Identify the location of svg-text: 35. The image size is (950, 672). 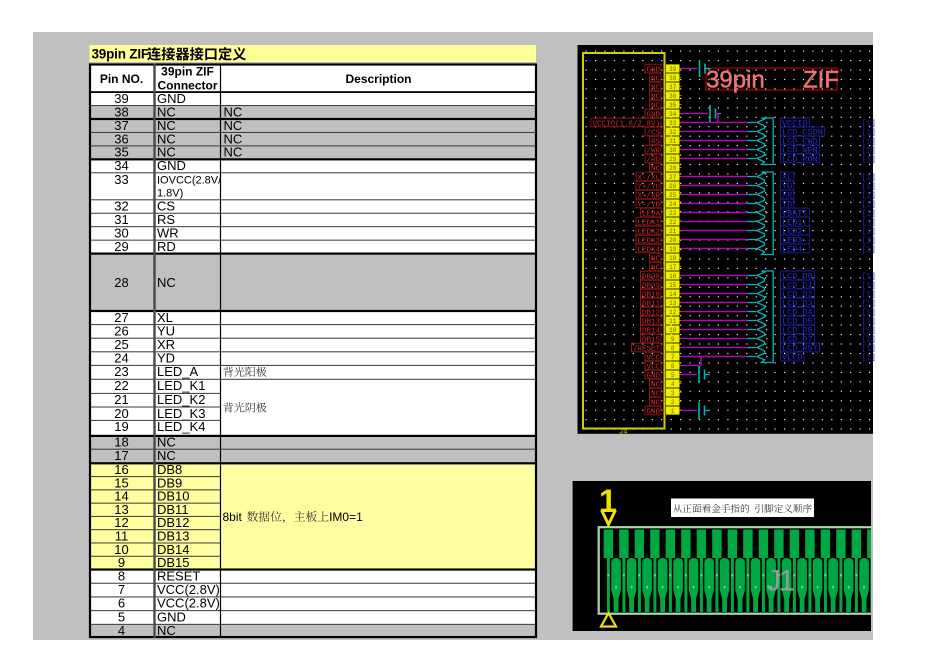
(673, 105).